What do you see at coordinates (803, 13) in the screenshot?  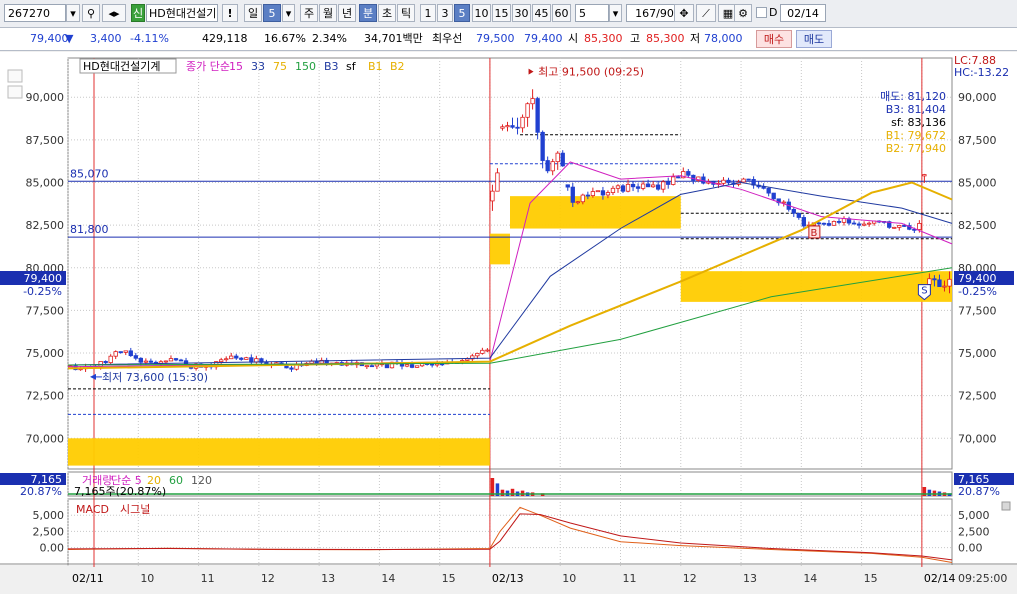 I see `date-input: 02/14` at bounding box center [803, 13].